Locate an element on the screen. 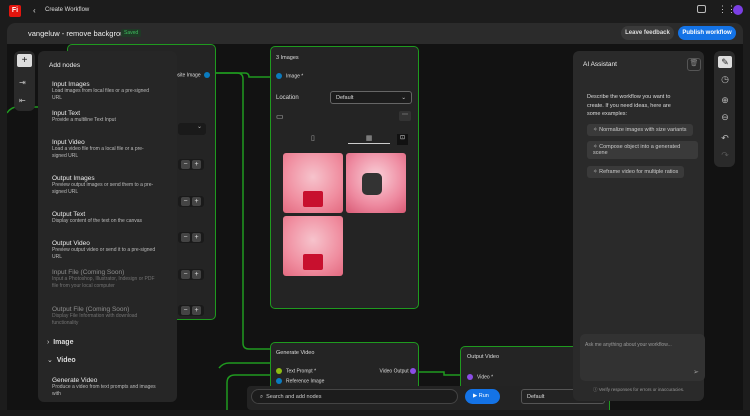 This screenshot has width=750, height=416. avatar is located at coordinates (738, 10).